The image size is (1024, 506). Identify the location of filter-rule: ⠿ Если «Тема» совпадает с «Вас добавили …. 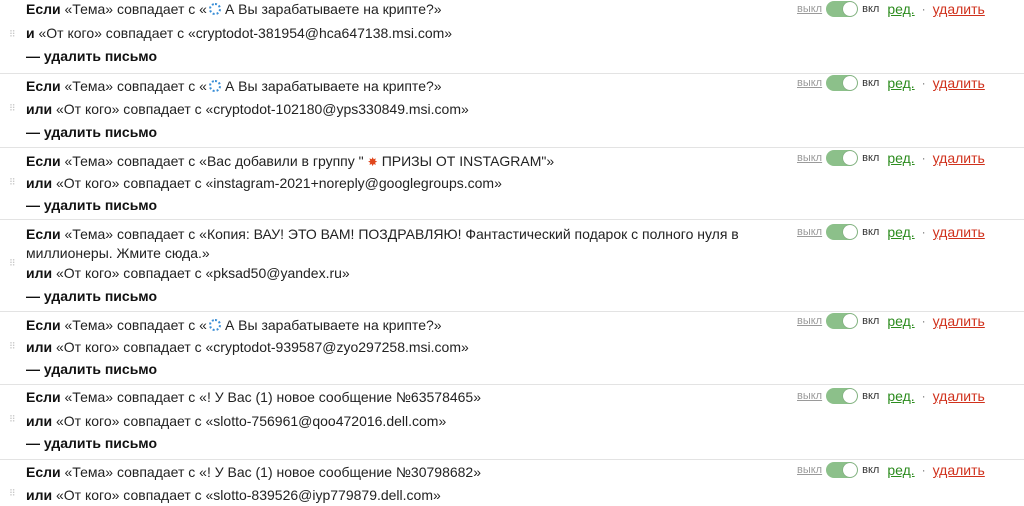
(512, 184).